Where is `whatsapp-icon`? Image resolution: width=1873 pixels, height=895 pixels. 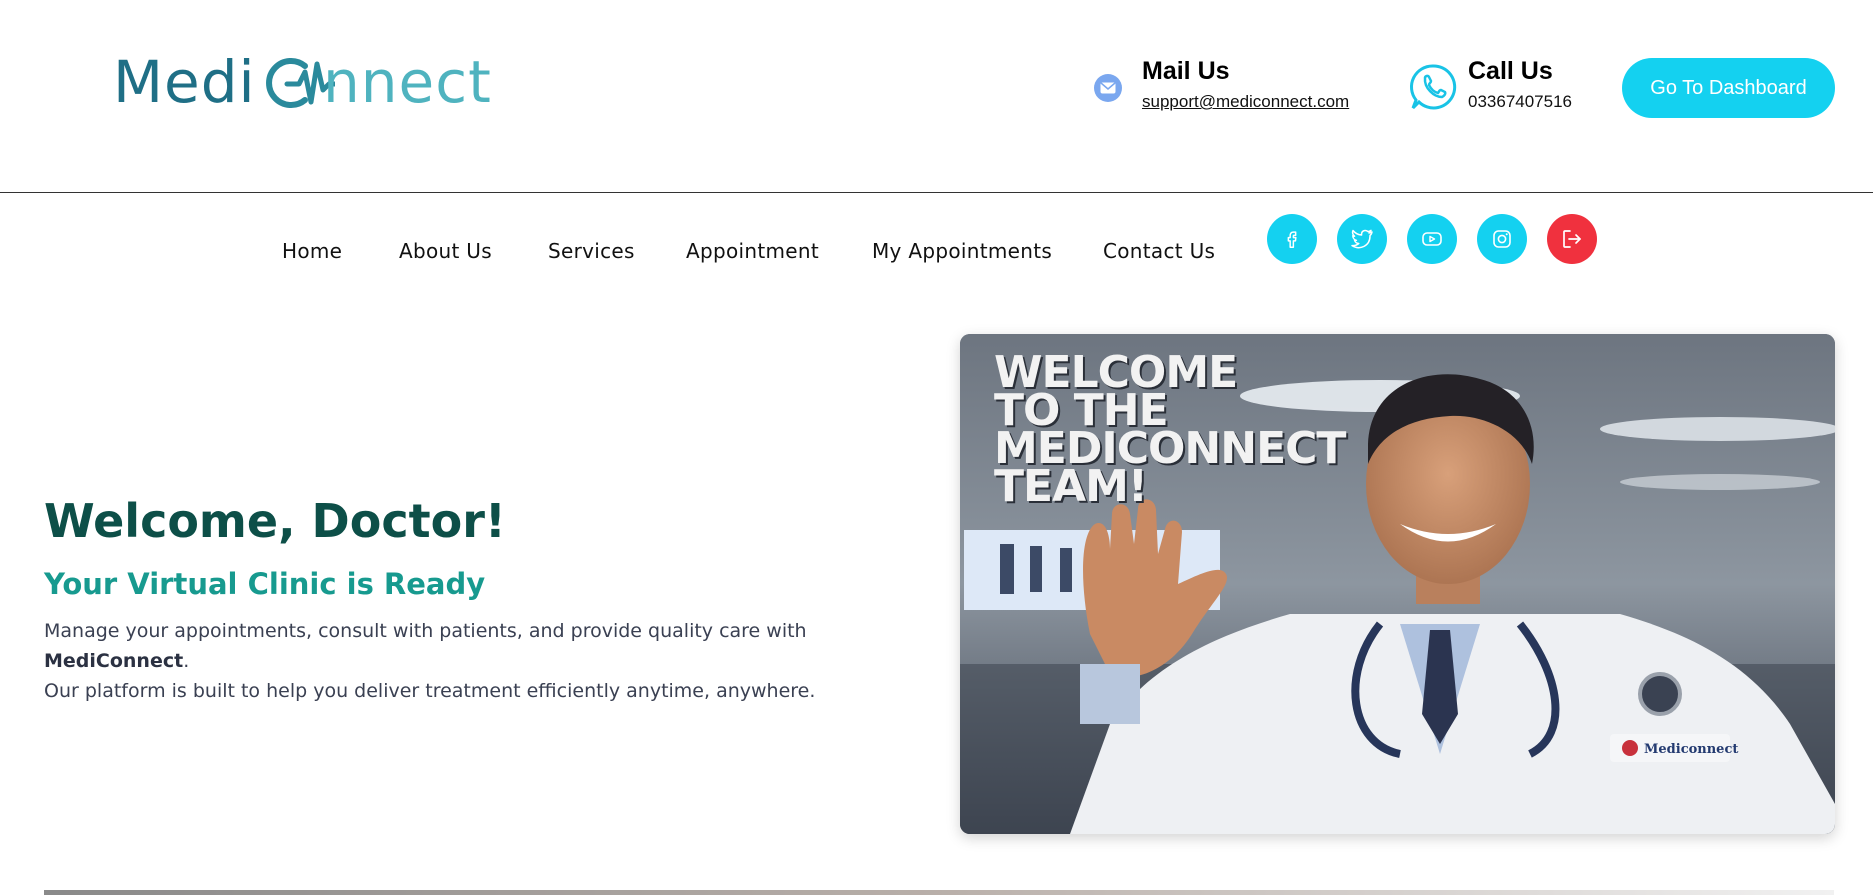
whatsapp-icon is located at coordinates (1433, 87).